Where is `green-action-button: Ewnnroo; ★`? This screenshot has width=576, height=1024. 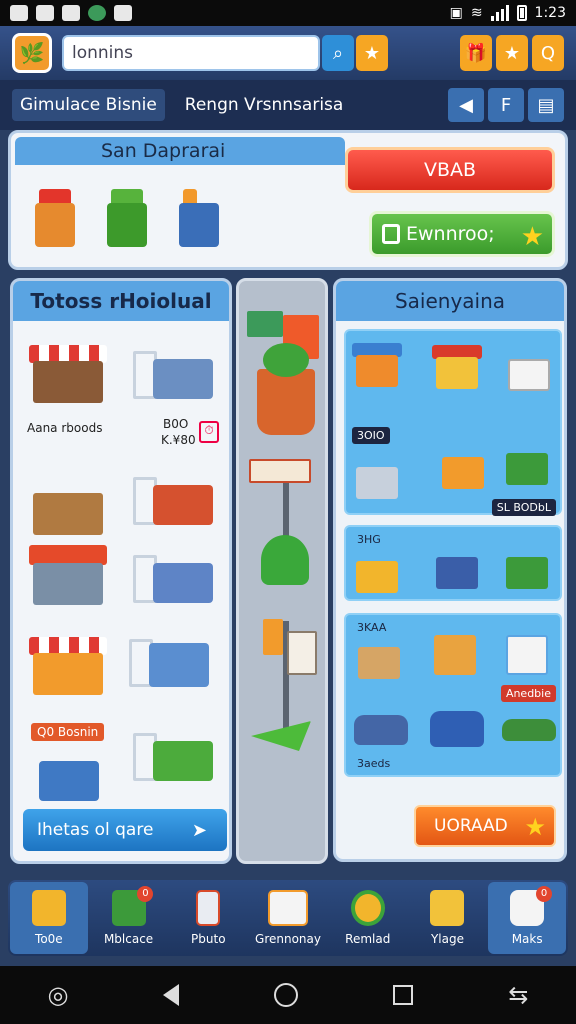
green-action-button: Ewnnroo; ★ is located at coordinates (462, 234).